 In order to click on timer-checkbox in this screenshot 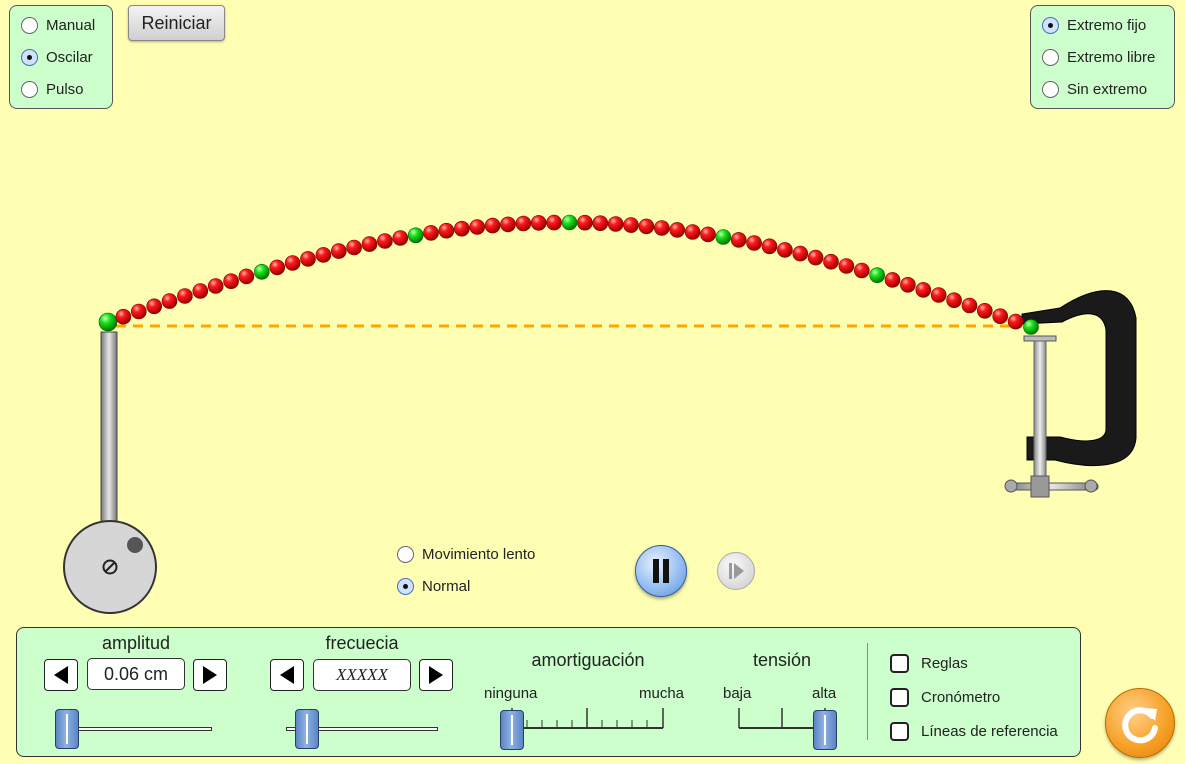, I will do `click(899, 697)`.